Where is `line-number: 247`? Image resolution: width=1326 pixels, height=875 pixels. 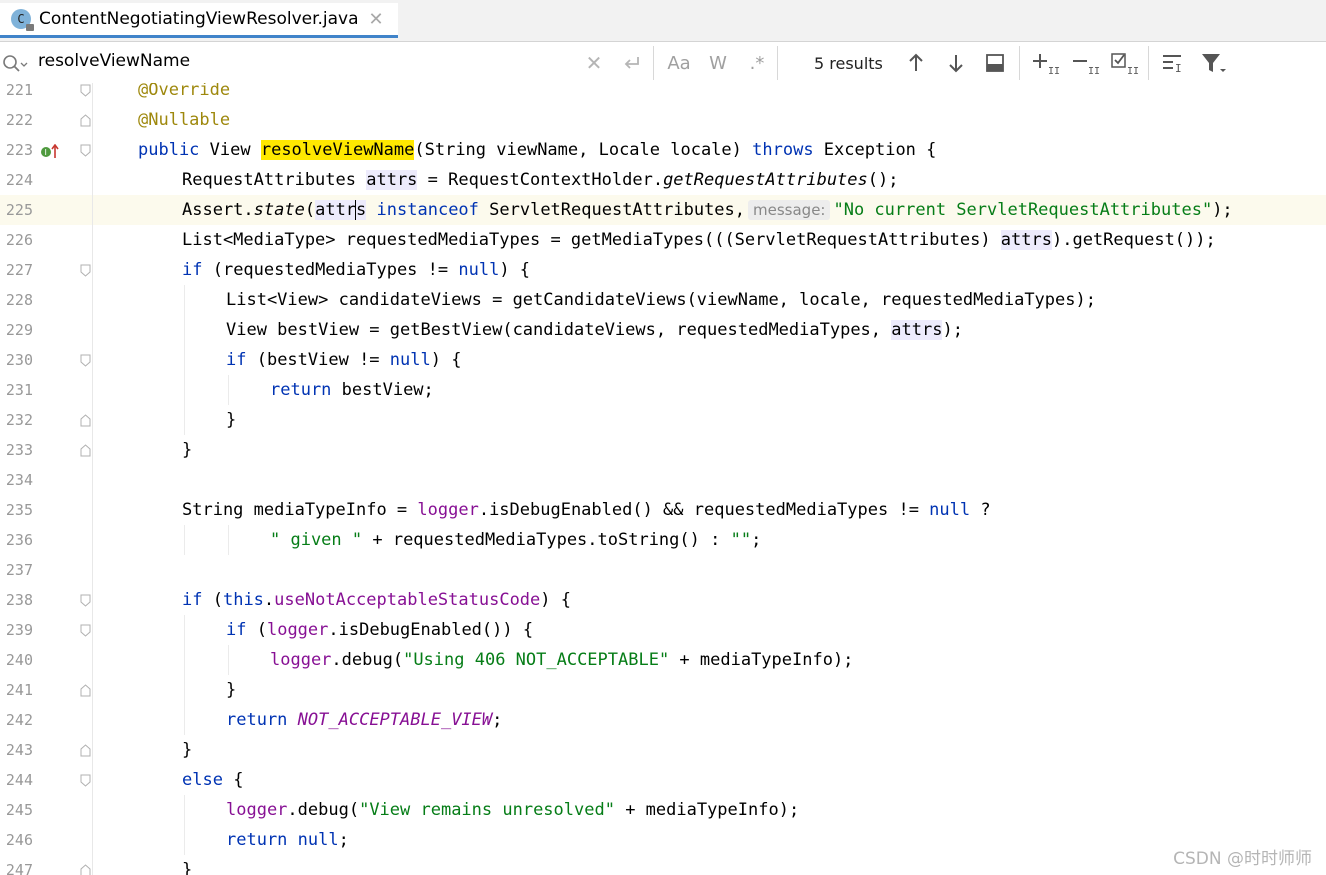
line-number: 247 is located at coordinates (19, 868).